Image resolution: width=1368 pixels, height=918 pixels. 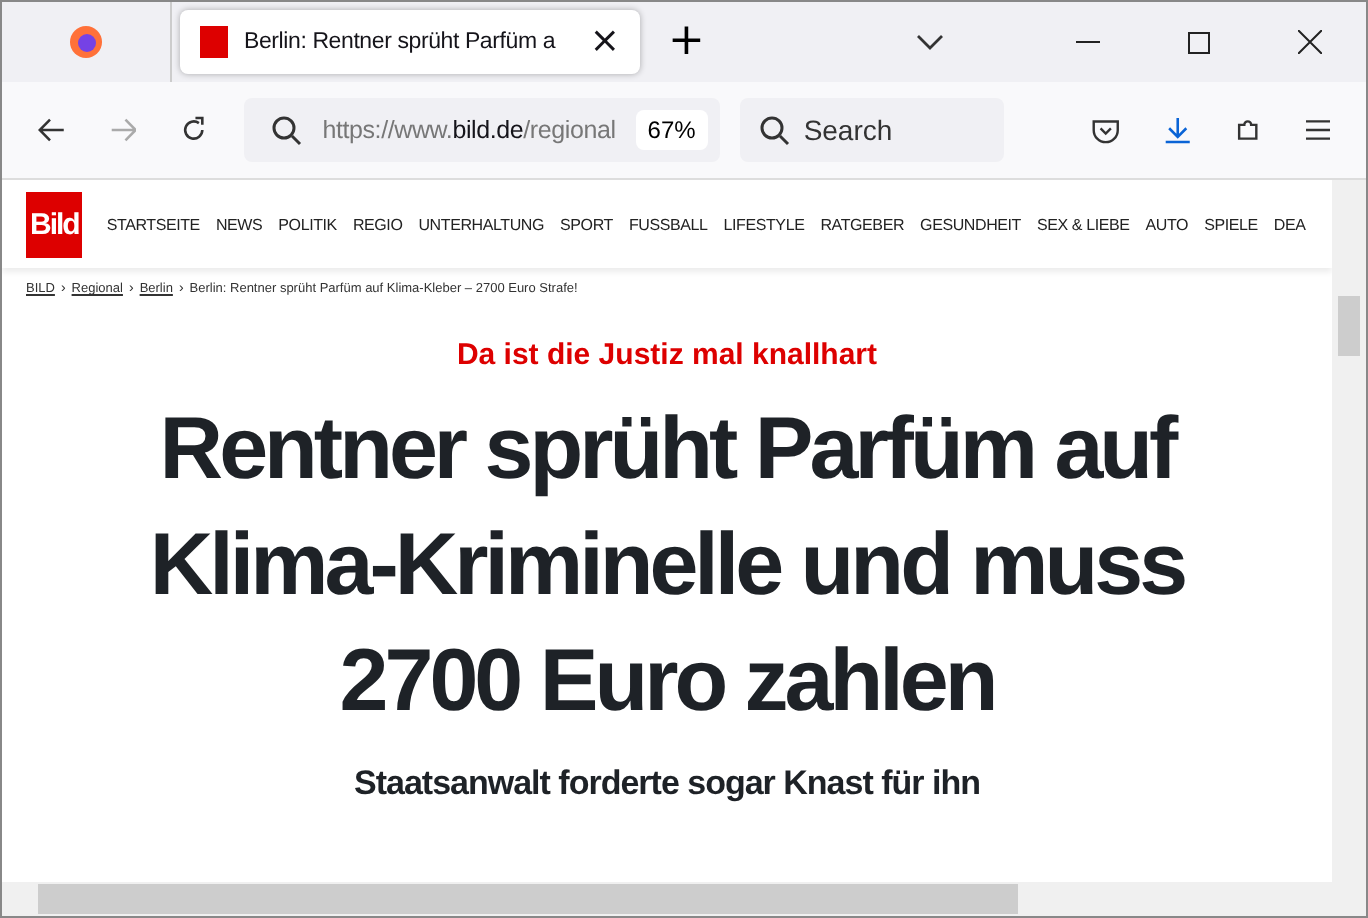 What do you see at coordinates (586, 224) in the screenshot?
I see `nav-link: SPORT` at bounding box center [586, 224].